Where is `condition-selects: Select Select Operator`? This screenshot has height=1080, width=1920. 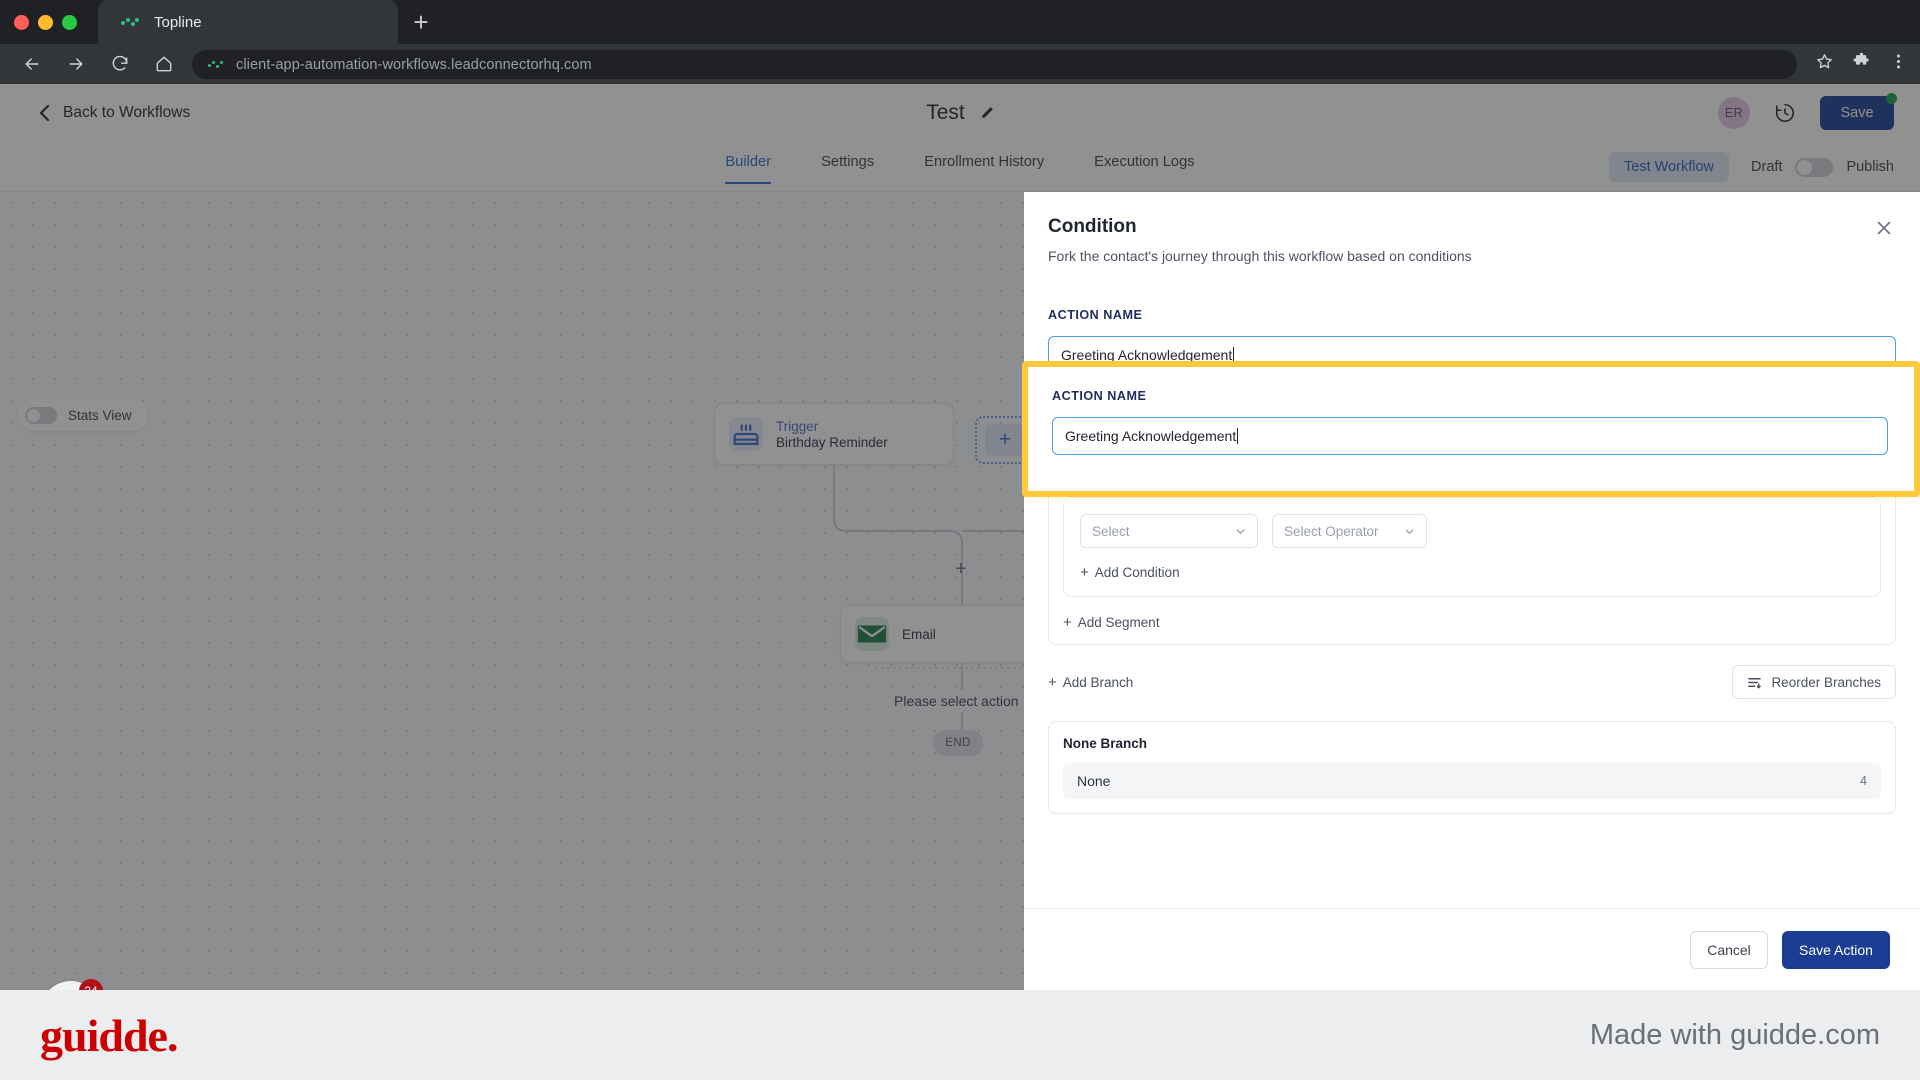
condition-selects: Select Select Operator is located at coordinates (1472, 531).